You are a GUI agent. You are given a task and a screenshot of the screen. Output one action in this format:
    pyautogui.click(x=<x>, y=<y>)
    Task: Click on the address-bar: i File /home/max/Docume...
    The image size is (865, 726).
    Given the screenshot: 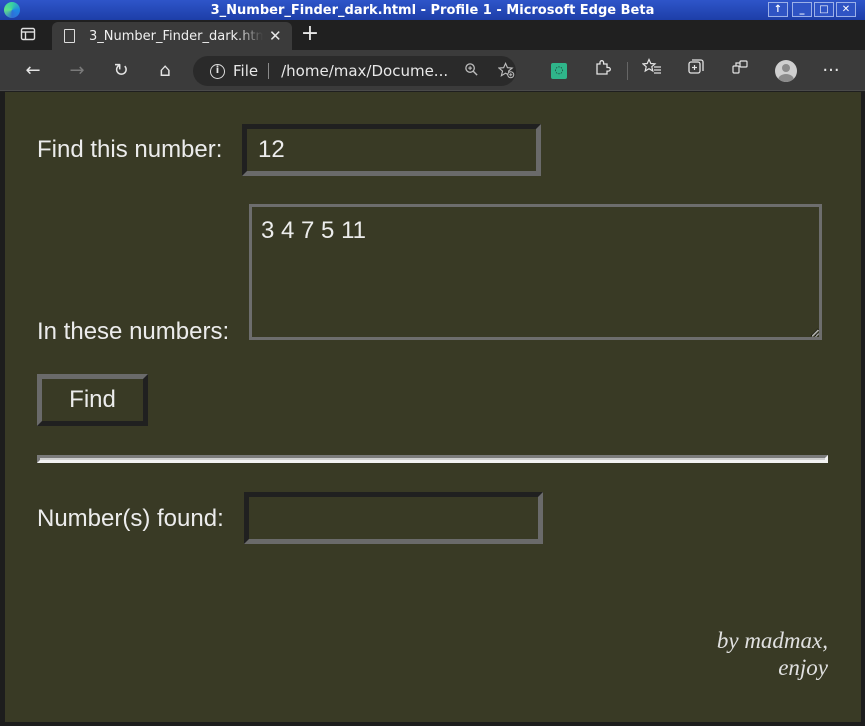 What is the action you would take?
    pyautogui.click(x=354, y=71)
    